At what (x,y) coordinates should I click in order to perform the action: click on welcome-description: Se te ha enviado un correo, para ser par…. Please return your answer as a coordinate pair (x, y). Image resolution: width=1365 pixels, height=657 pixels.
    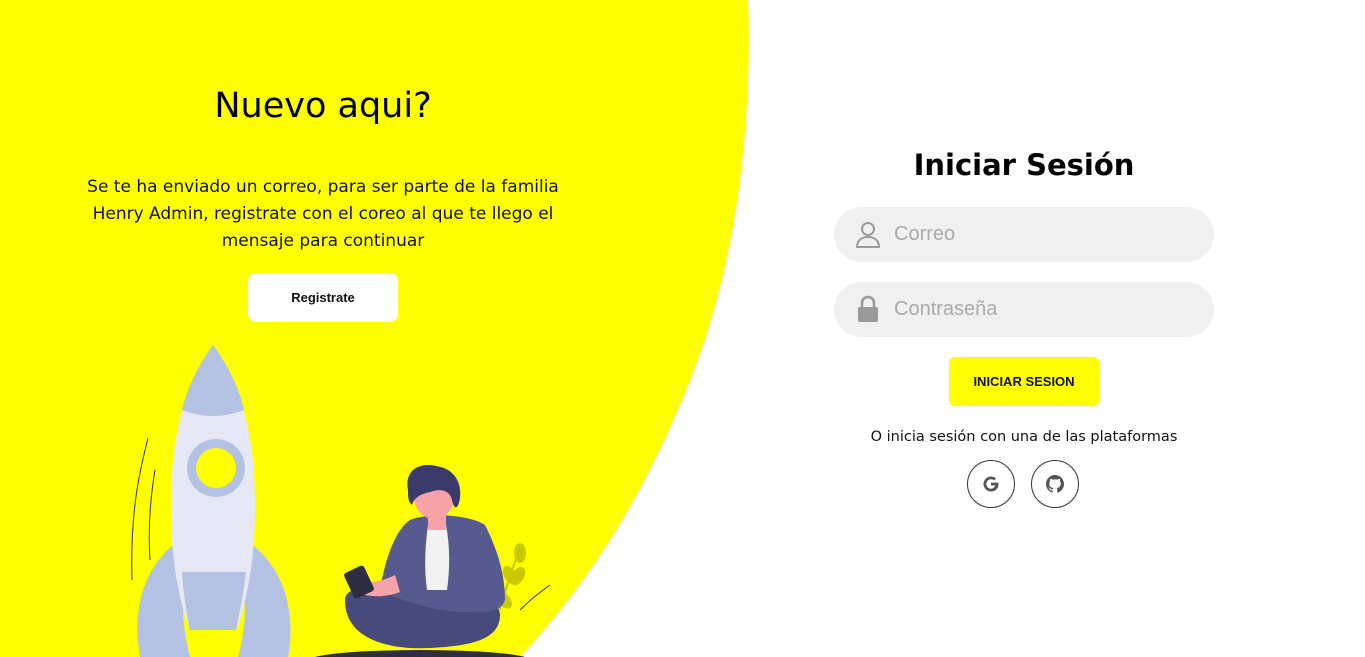
    Looking at the image, I should click on (323, 214).